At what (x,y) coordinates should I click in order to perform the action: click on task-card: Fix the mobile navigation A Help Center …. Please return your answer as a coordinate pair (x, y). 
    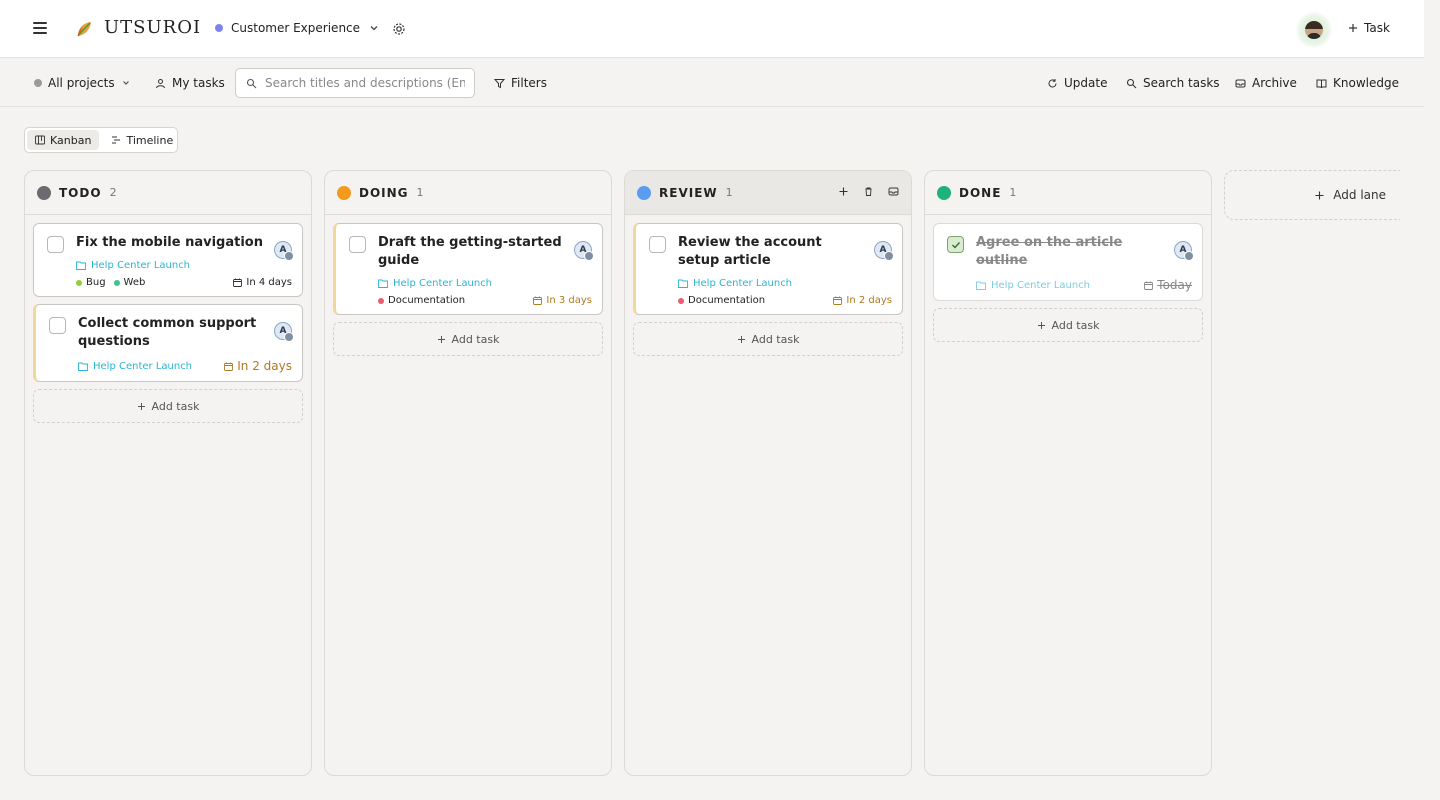
    Looking at the image, I should click on (168, 260).